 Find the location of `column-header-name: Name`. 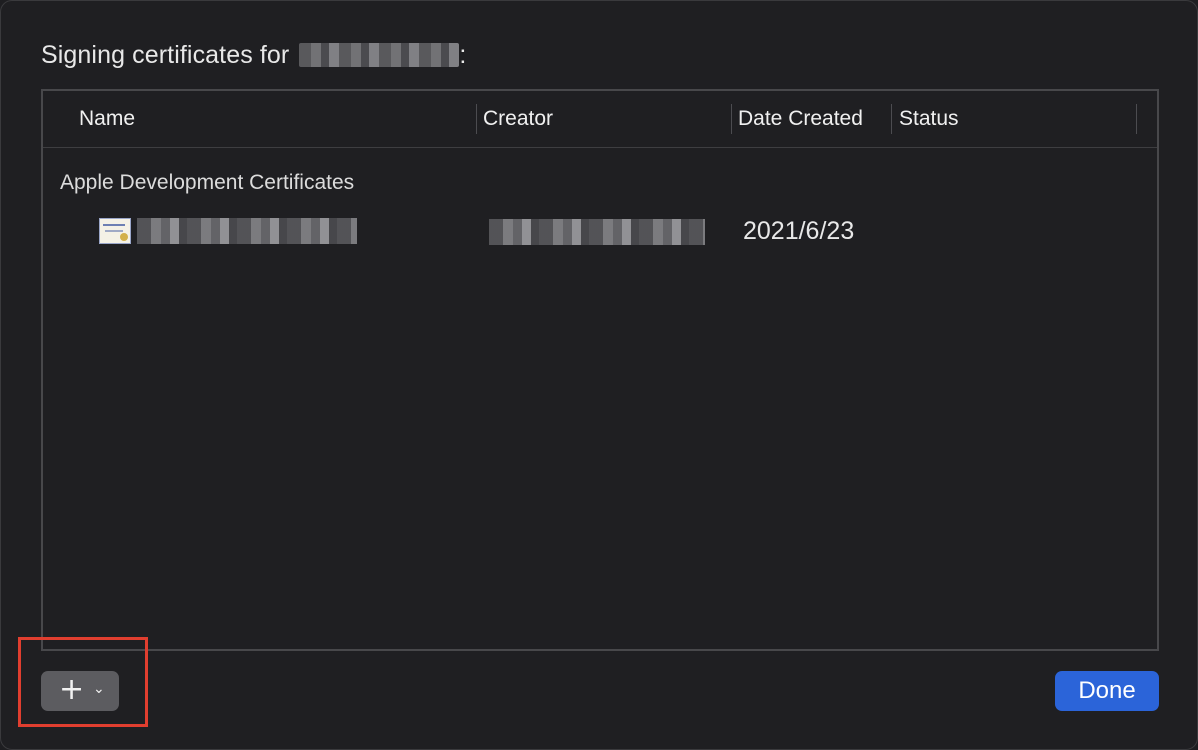

column-header-name: Name is located at coordinates (107, 119).